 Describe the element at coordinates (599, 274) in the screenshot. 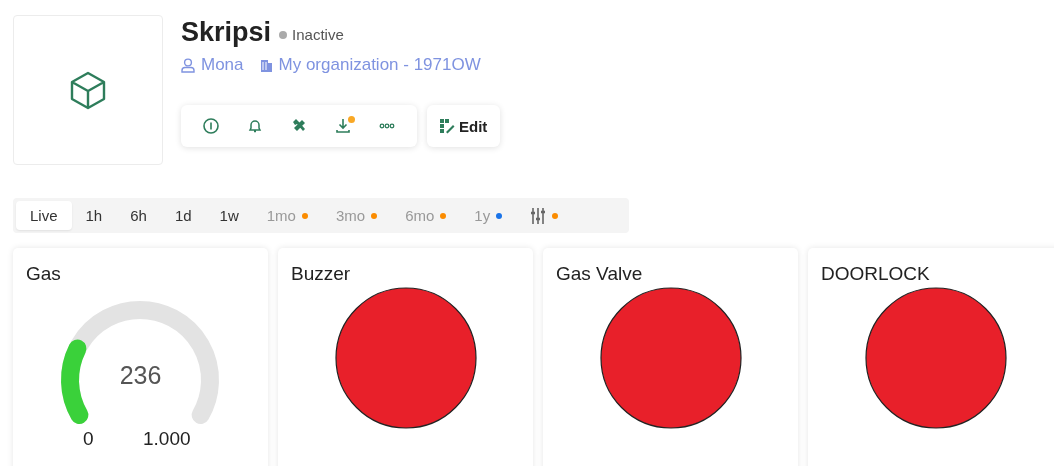

I see `widget-title: Gas Valve` at that location.